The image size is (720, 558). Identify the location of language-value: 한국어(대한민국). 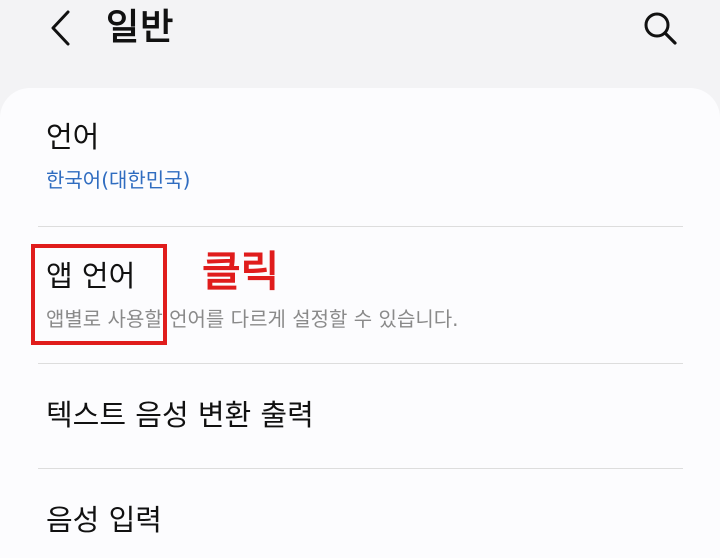
(118, 180).